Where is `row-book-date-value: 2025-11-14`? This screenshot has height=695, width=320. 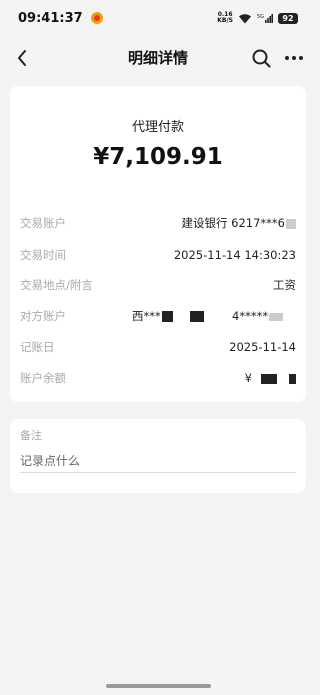 row-book-date-value: 2025-11-14 is located at coordinates (262, 347).